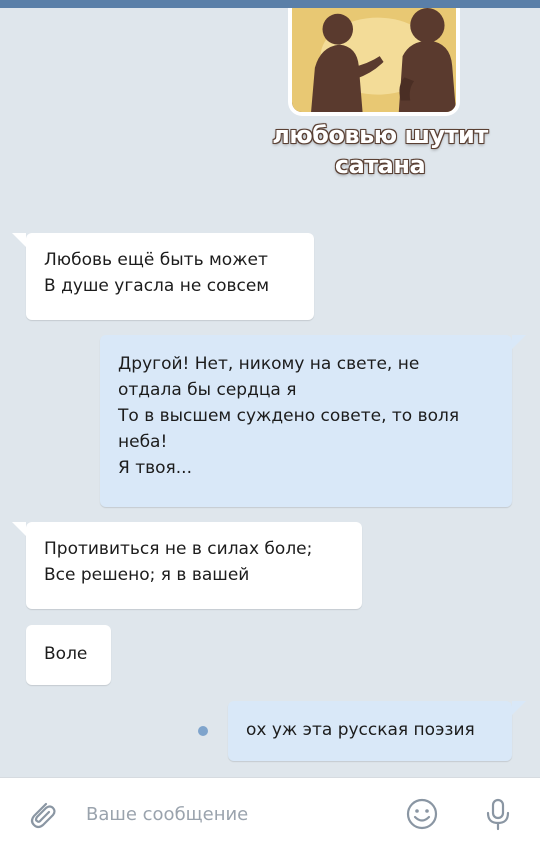 The width and height of the screenshot is (540, 849). What do you see at coordinates (203, 731) in the screenshot?
I see `unread-indicator` at bounding box center [203, 731].